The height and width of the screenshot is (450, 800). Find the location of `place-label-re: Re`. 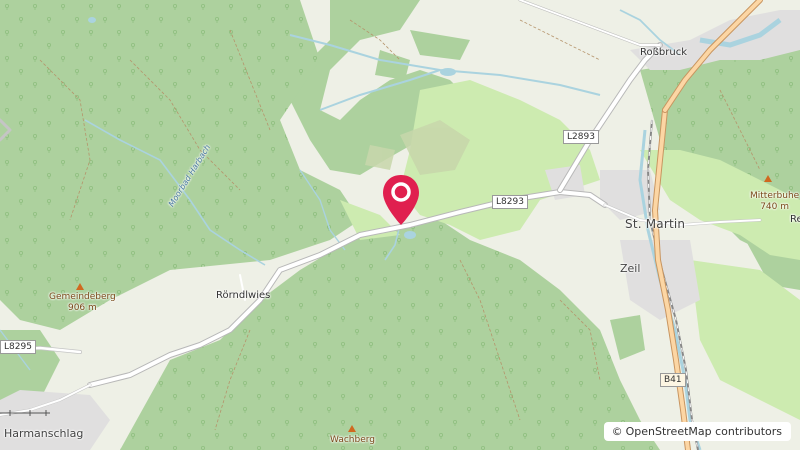

place-label-re: Re is located at coordinates (795, 219).